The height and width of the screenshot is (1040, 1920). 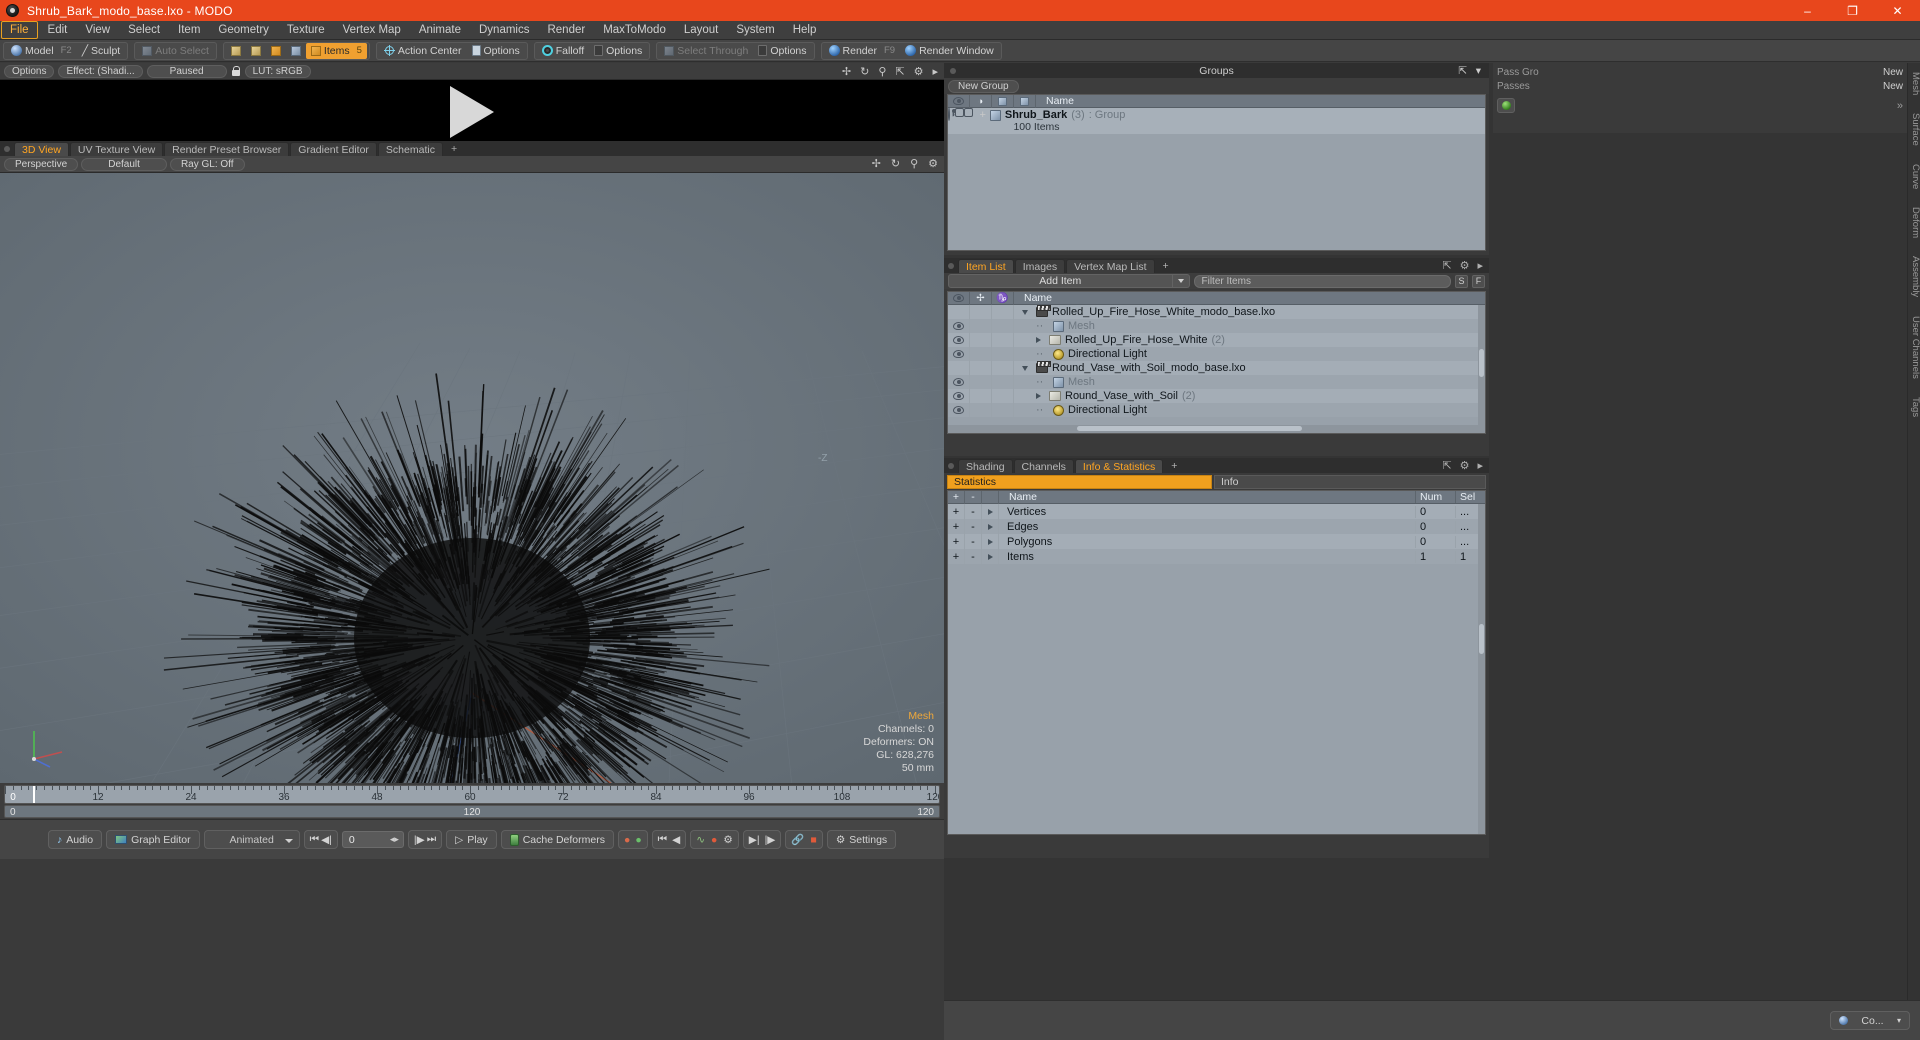 What do you see at coordinates (1480, 465) in the screenshot?
I see `info-chevron-icon: ▸` at bounding box center [1480, 465].